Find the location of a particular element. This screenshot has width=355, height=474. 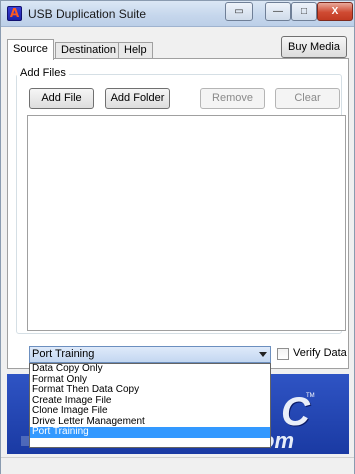

dropdown-option-create-image-file: Create Image File is located at coordinates (150, 401).